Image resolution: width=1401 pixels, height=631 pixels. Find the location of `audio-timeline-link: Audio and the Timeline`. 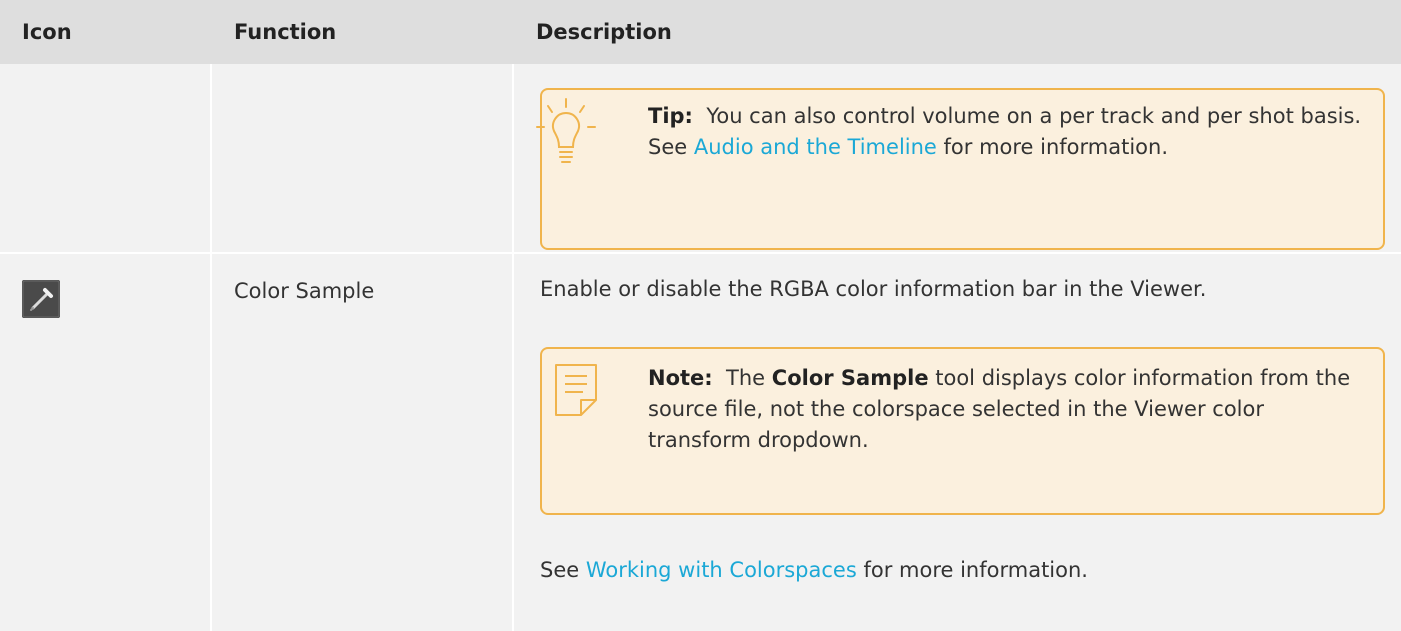

audio-timeline-link: Audio and the Timeline is located at coordinates (815, 147).